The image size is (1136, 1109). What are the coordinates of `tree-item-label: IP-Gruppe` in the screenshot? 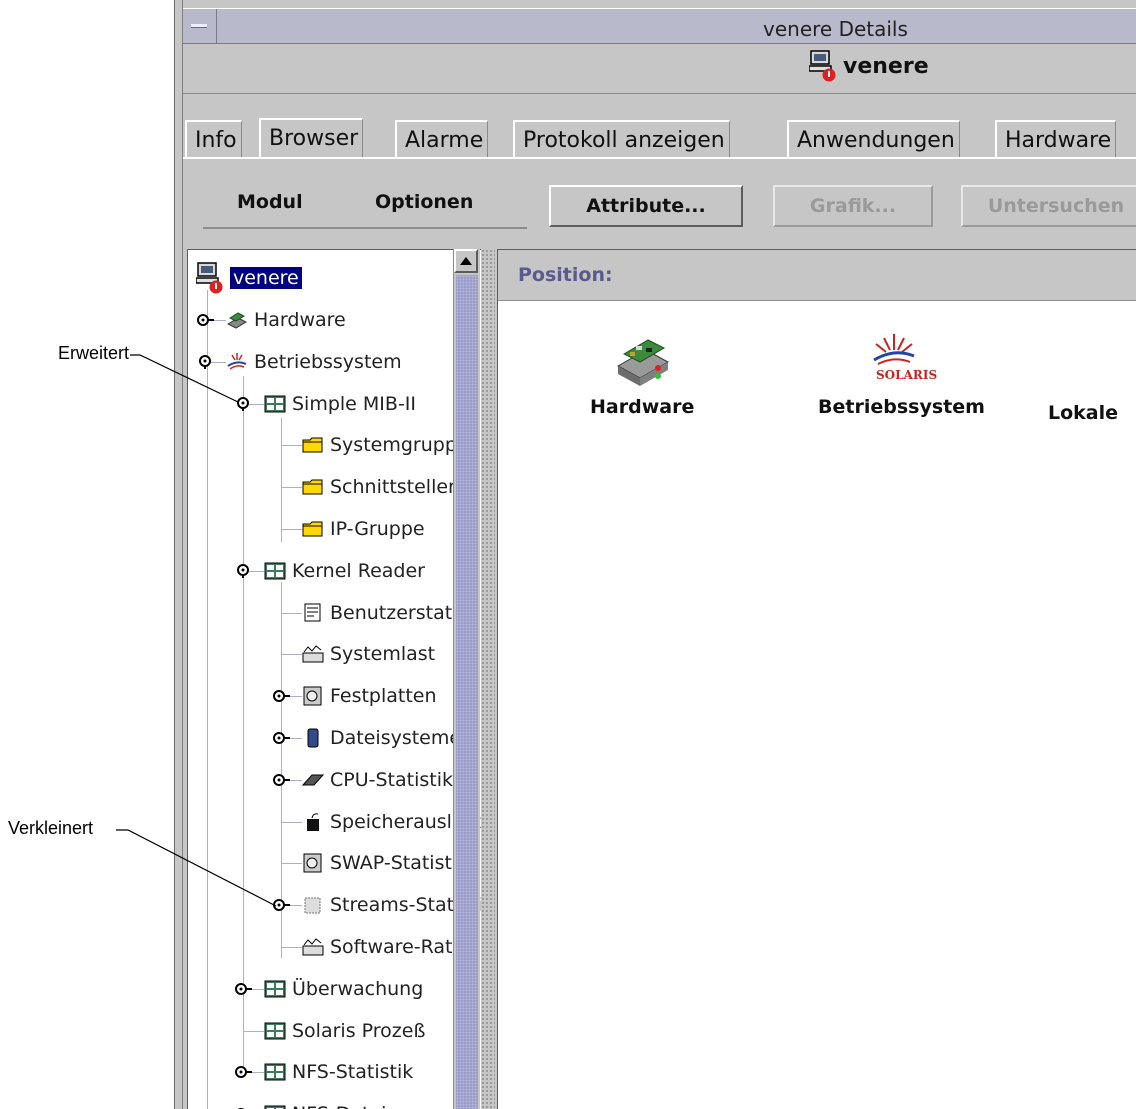 It's located at (377, 529).